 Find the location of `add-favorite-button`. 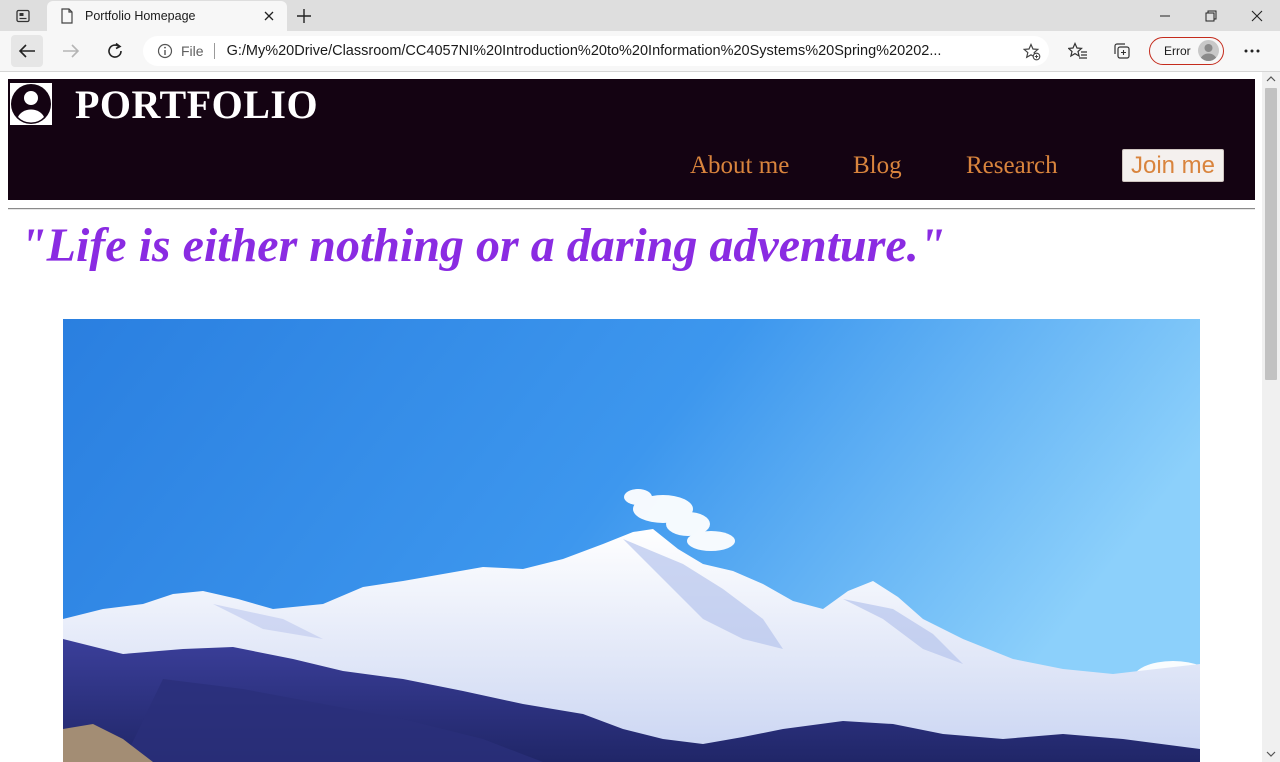

add-favorite-button is located at coordinates (1032, 52).